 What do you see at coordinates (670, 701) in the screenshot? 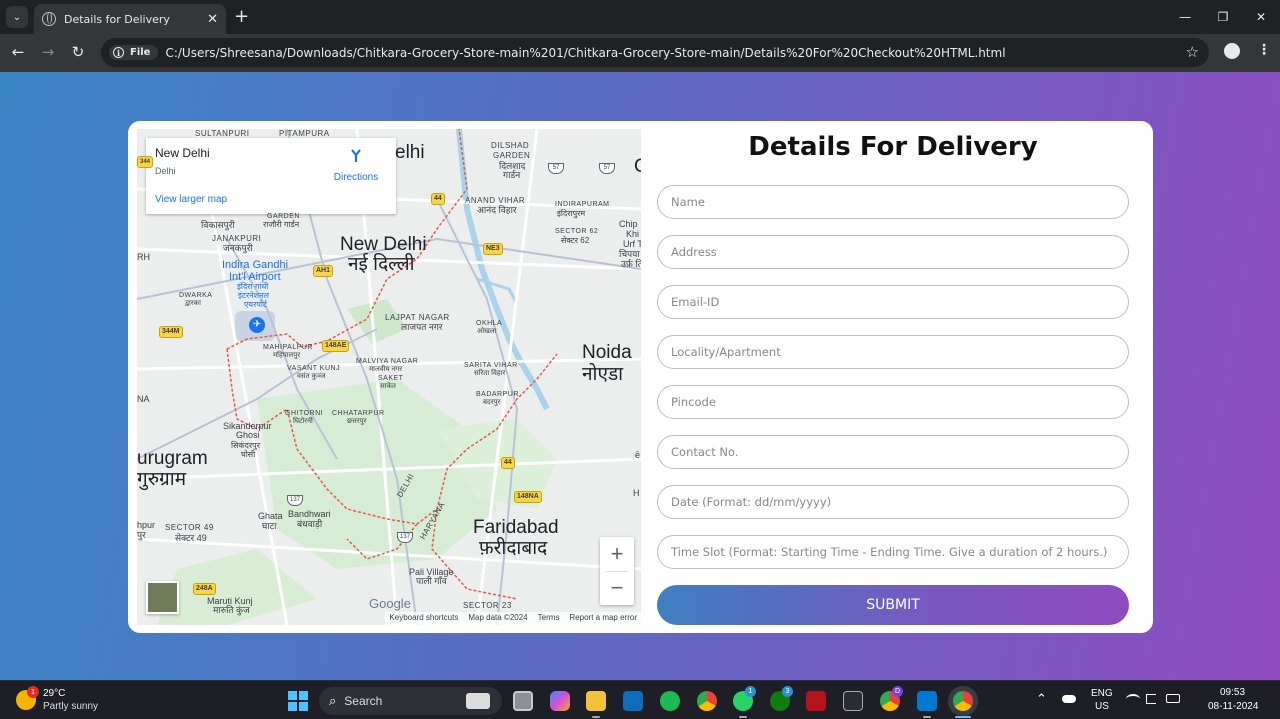
I see `spotify-icon` at bounding box center [670, 701].